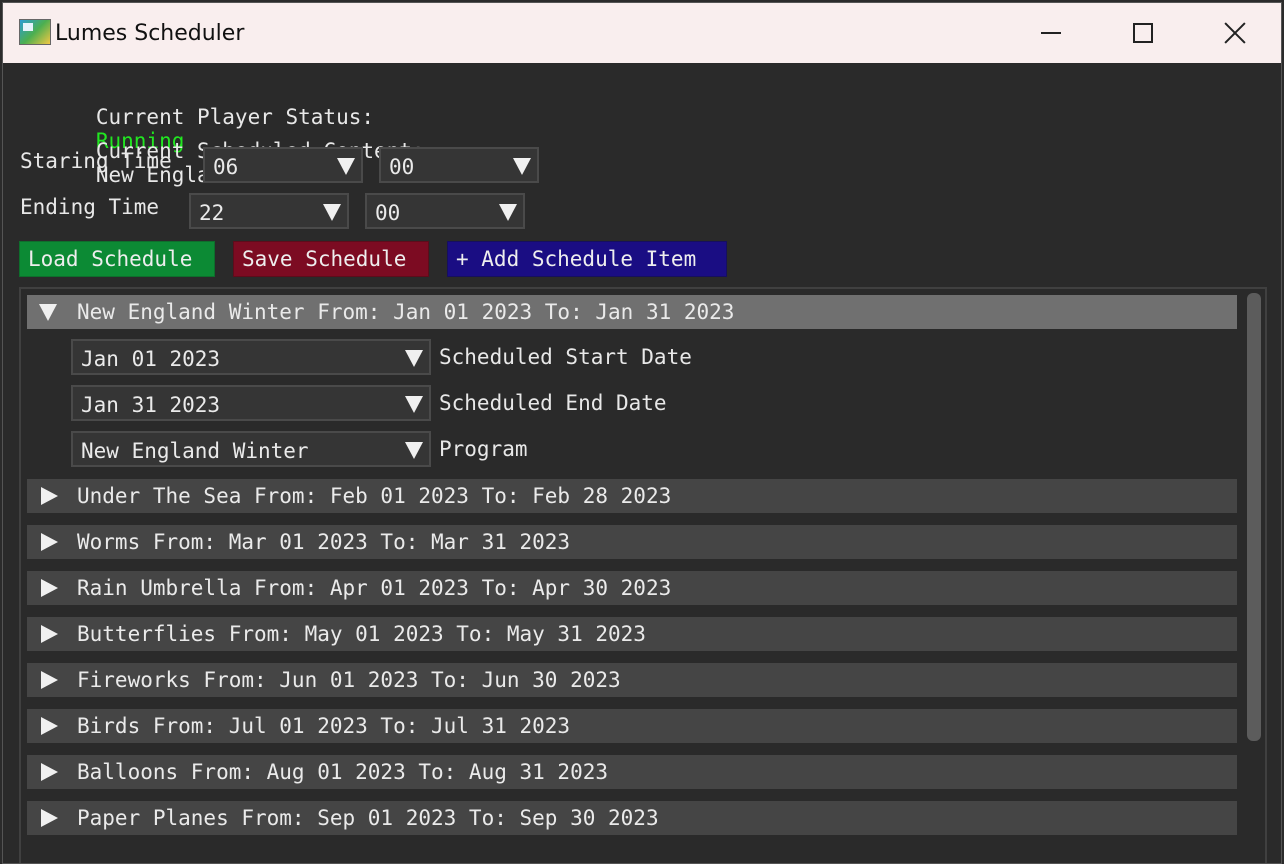  Describe the element at coordinates (402, 167) in the screenshot. I see `starting-minute-value: 00` at that location.